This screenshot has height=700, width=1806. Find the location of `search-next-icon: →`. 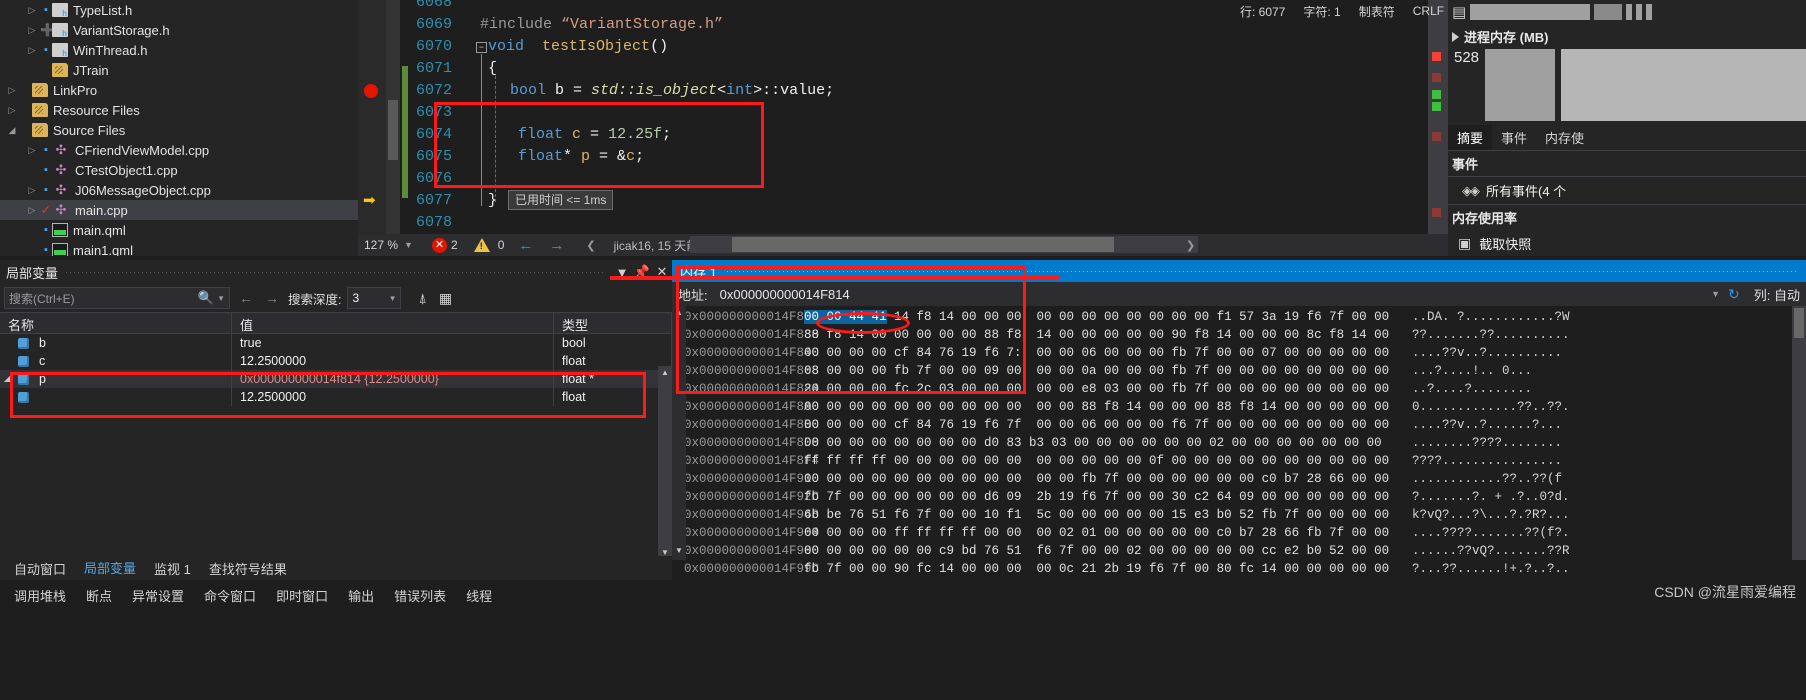

search-next-icon: → is located at coordinates (272, 298).